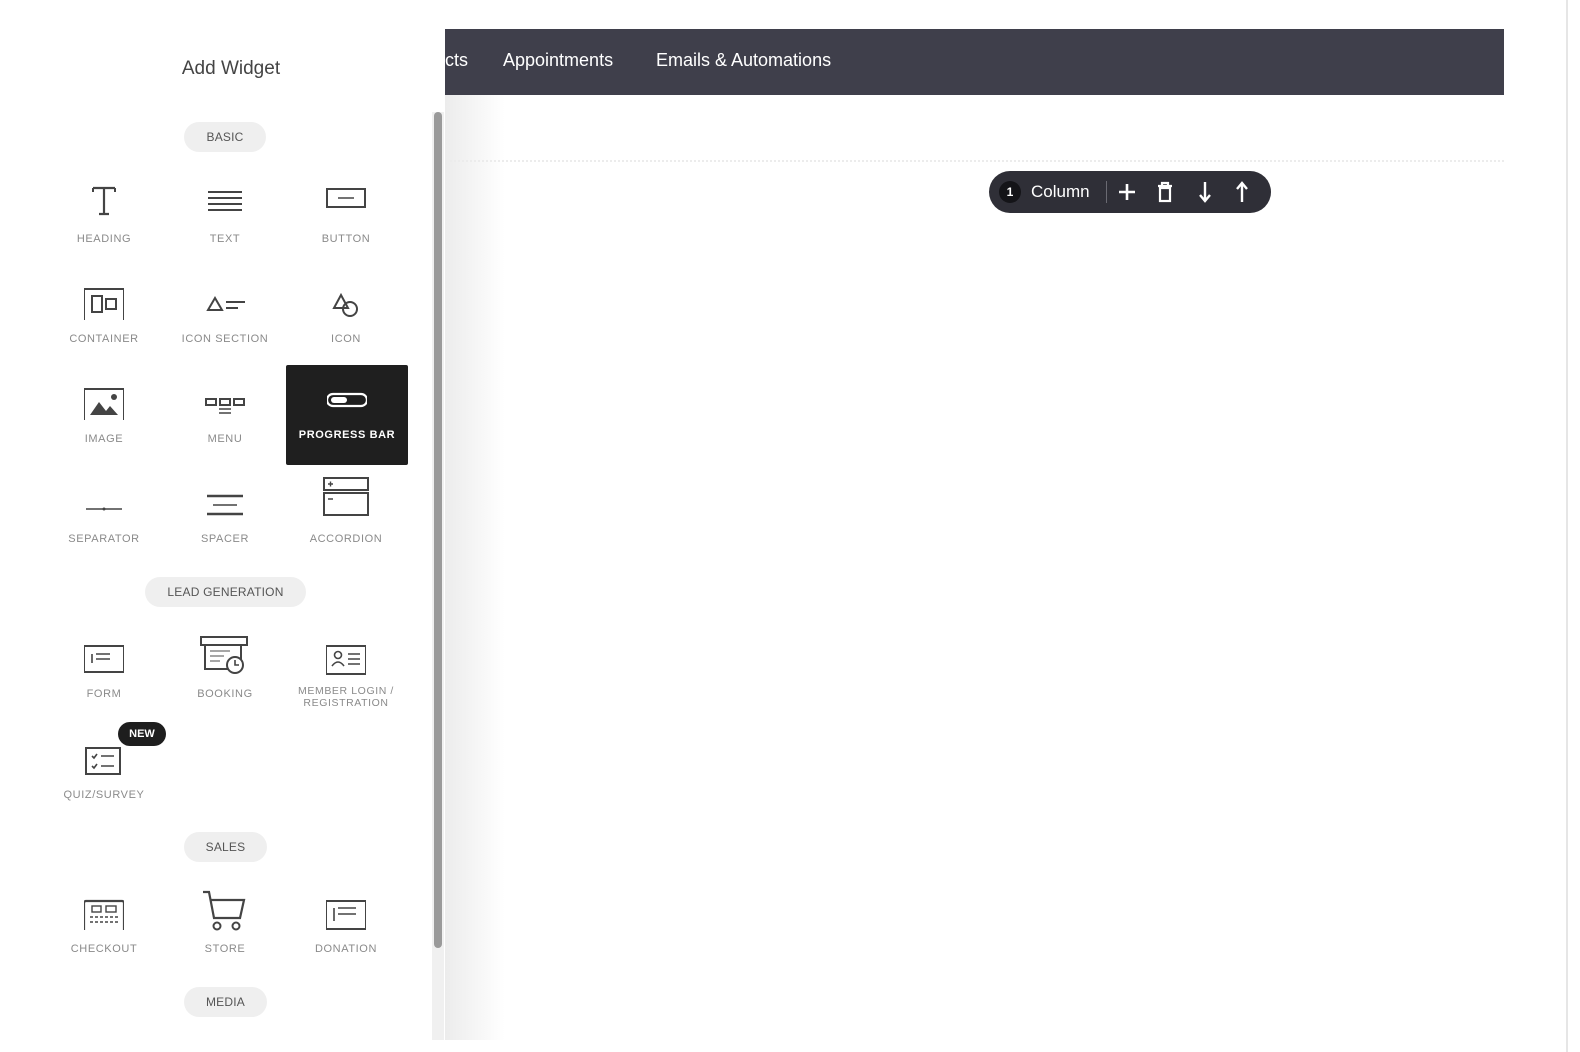 This screenshot has width=1580, height=1052. What do you see at coordinates (346, 691) in the screenshot?
I see `widget-label-line-1: MEMBER LOGIN /` at bounding box center [346, 691].